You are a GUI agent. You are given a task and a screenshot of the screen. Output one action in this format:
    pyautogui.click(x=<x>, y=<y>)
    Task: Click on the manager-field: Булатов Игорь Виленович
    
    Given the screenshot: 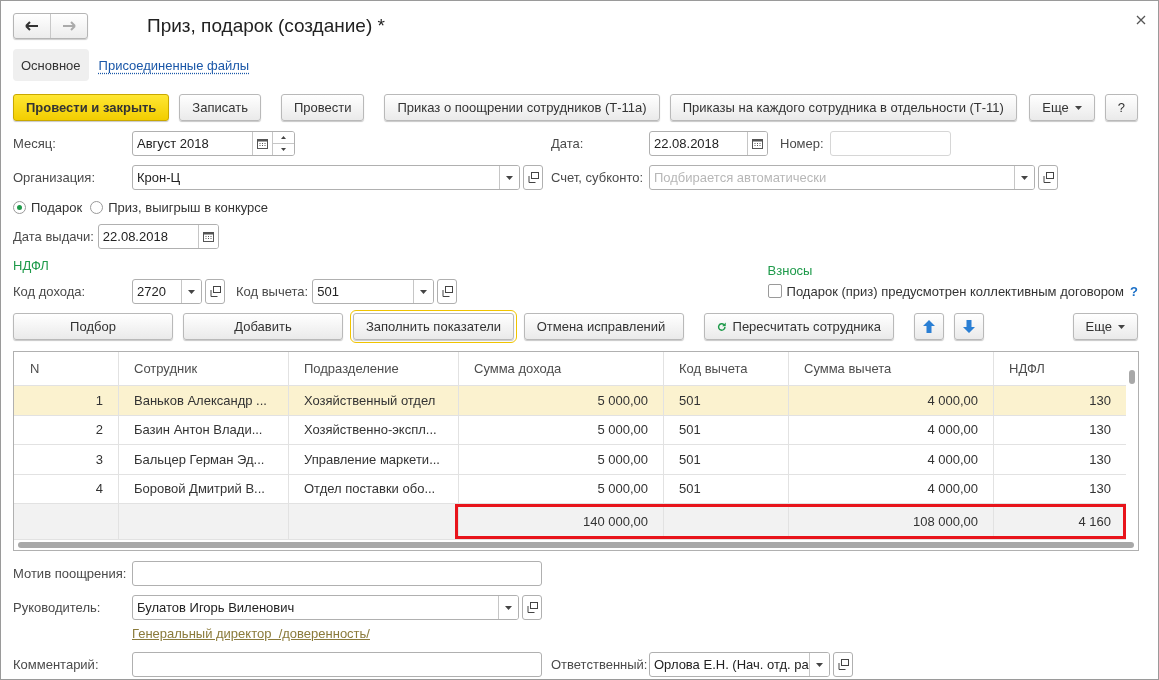 What is the action you would take?
    pyautogui.click(x=325, y=607)
    